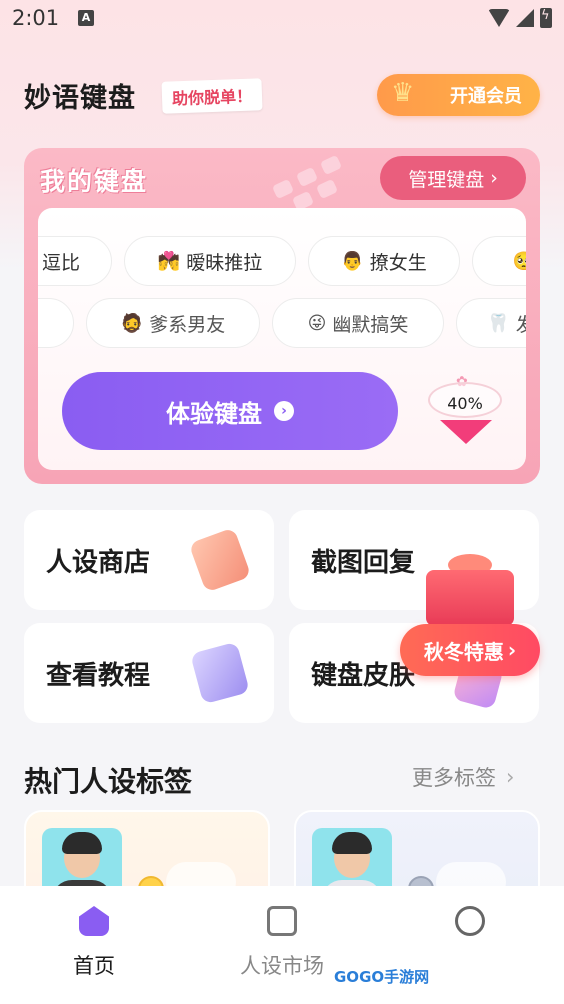 This screenshot has height=1004, width=564. What do you see at coordinates (282, 95) in the screenshot?
I see `header: 妙语键盘 助你脱单！ ♛ 开通会员` at bounding box center [282, 95].